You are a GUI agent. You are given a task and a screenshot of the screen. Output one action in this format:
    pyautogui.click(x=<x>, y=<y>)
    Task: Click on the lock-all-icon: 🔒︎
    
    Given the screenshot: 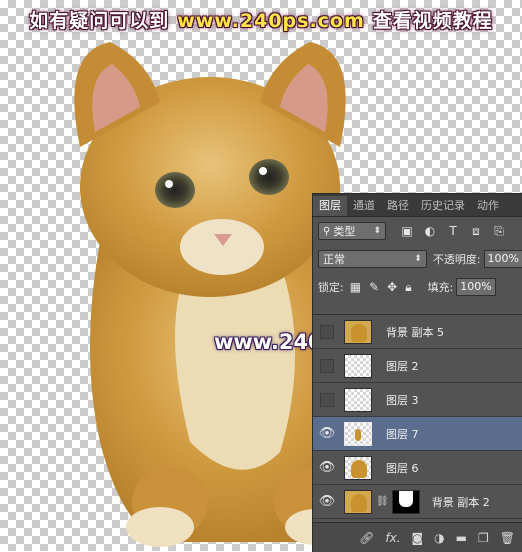 What is the action you would take?
    pyautogui.click(x=408, y=287)
    